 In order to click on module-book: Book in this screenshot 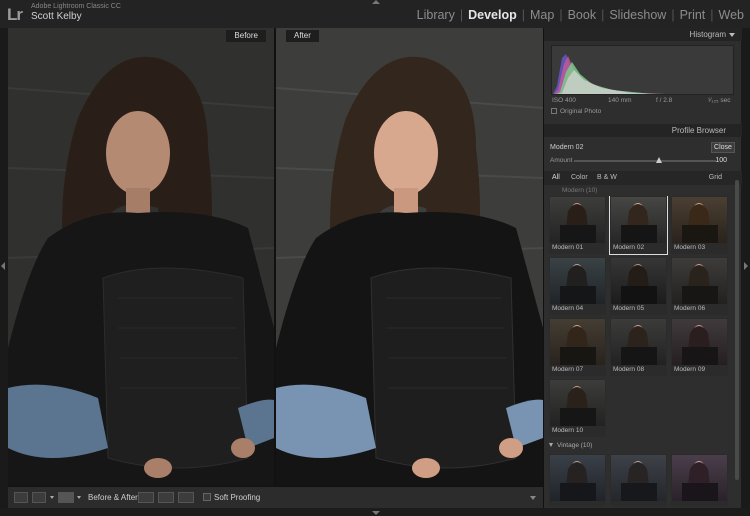, I will do `click(582, 15)`.